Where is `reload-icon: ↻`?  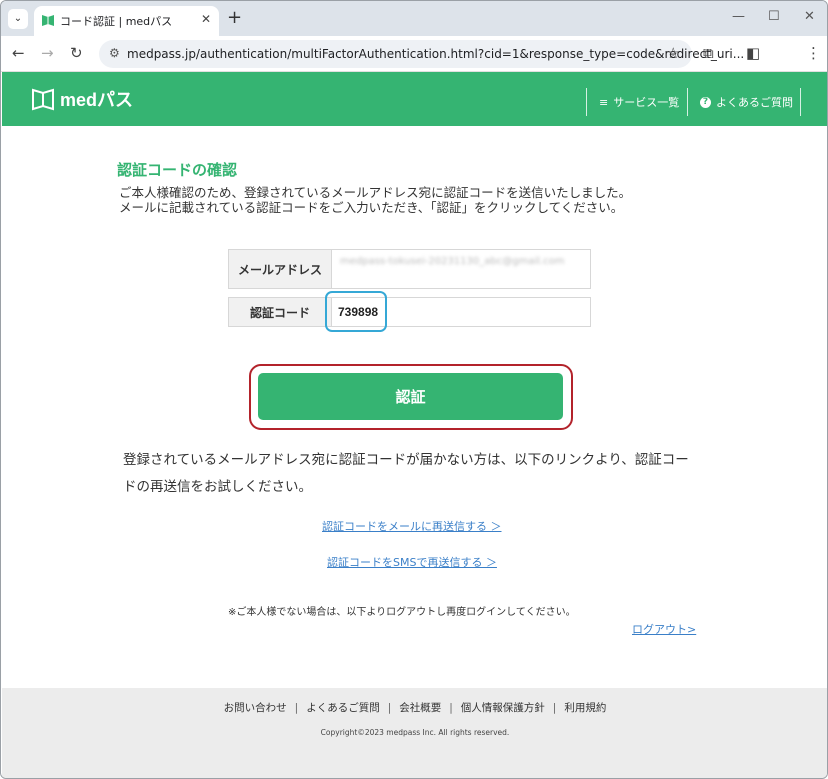
reload-icon: ↻ is located at coordinates (76, 53).